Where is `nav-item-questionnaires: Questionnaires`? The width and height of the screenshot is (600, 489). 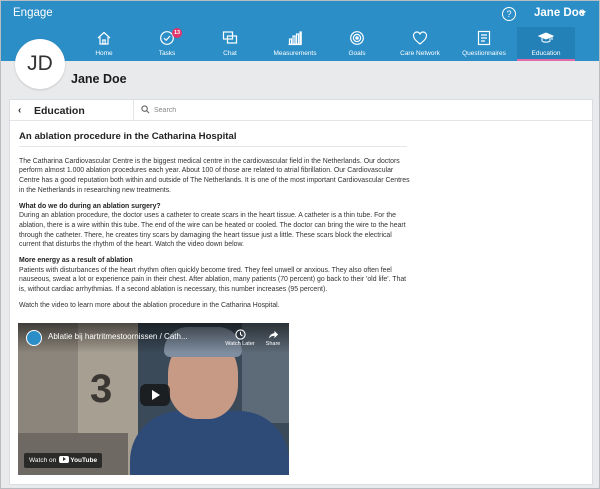 nav-item-questionnaires: Questionnaires is located at coordinates (484, 44).